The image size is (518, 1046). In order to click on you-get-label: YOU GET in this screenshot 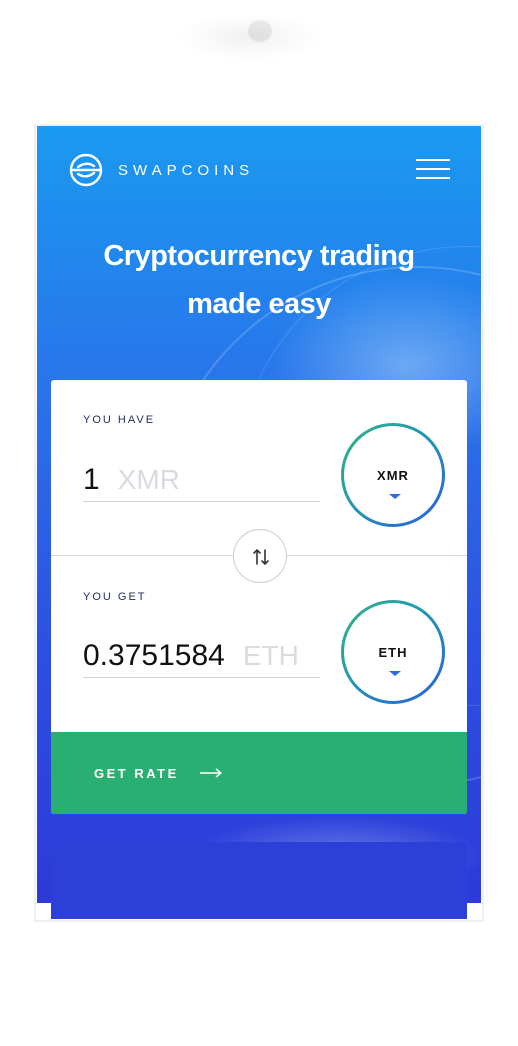, I will do `click(115, 597)`.